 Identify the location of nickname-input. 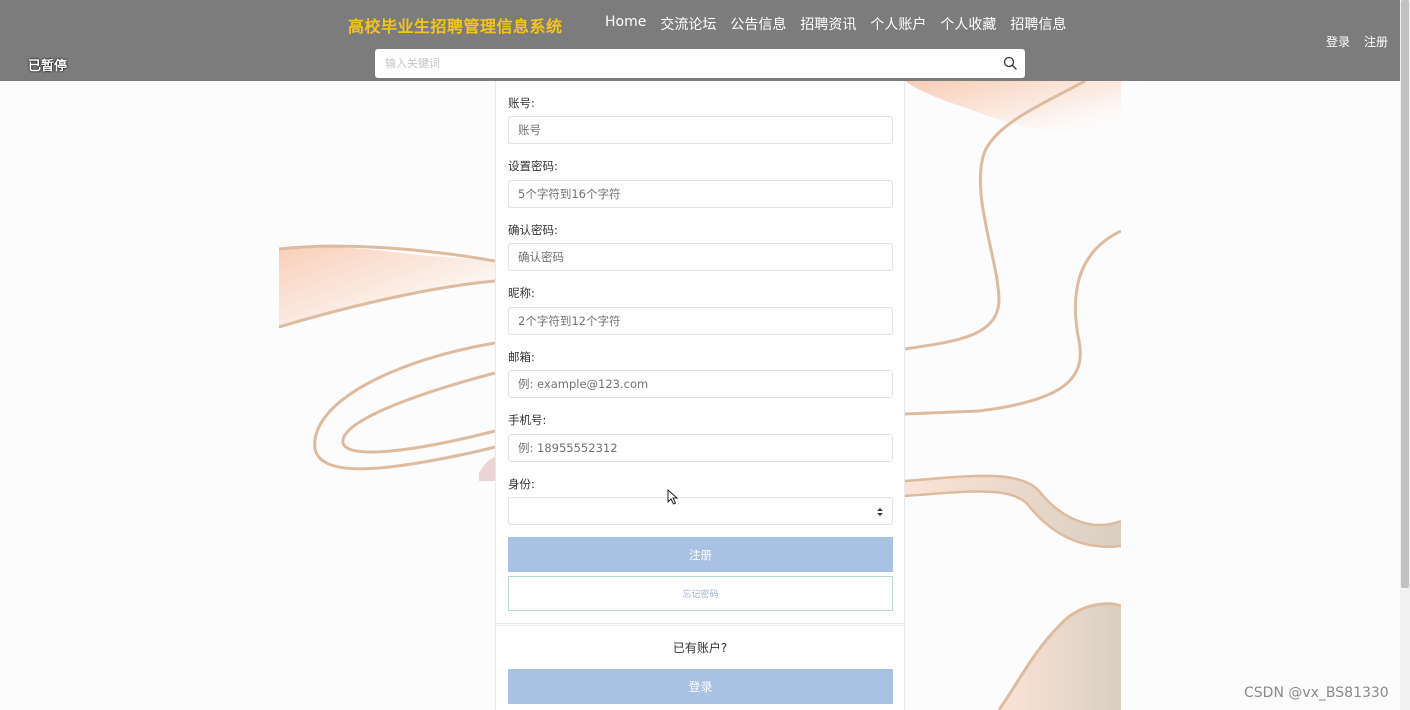
(700, 321).